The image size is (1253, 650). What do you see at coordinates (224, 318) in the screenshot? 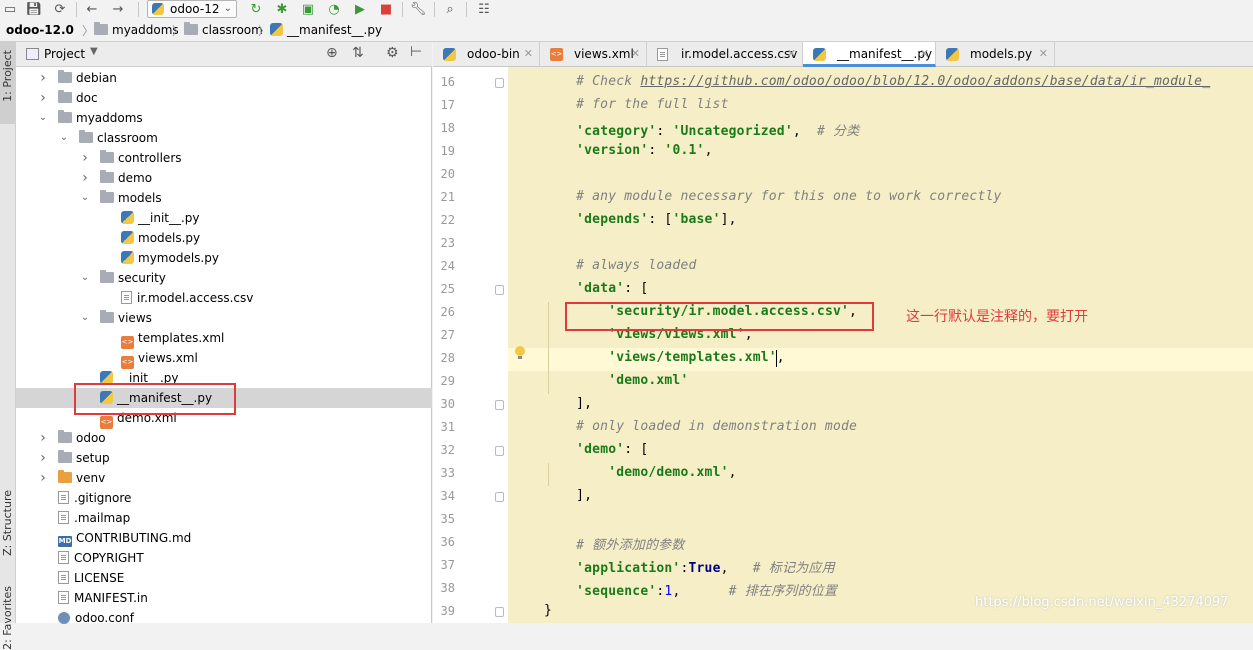
I see `tree-item: ⌄ views` at bounding box center [224, 318].